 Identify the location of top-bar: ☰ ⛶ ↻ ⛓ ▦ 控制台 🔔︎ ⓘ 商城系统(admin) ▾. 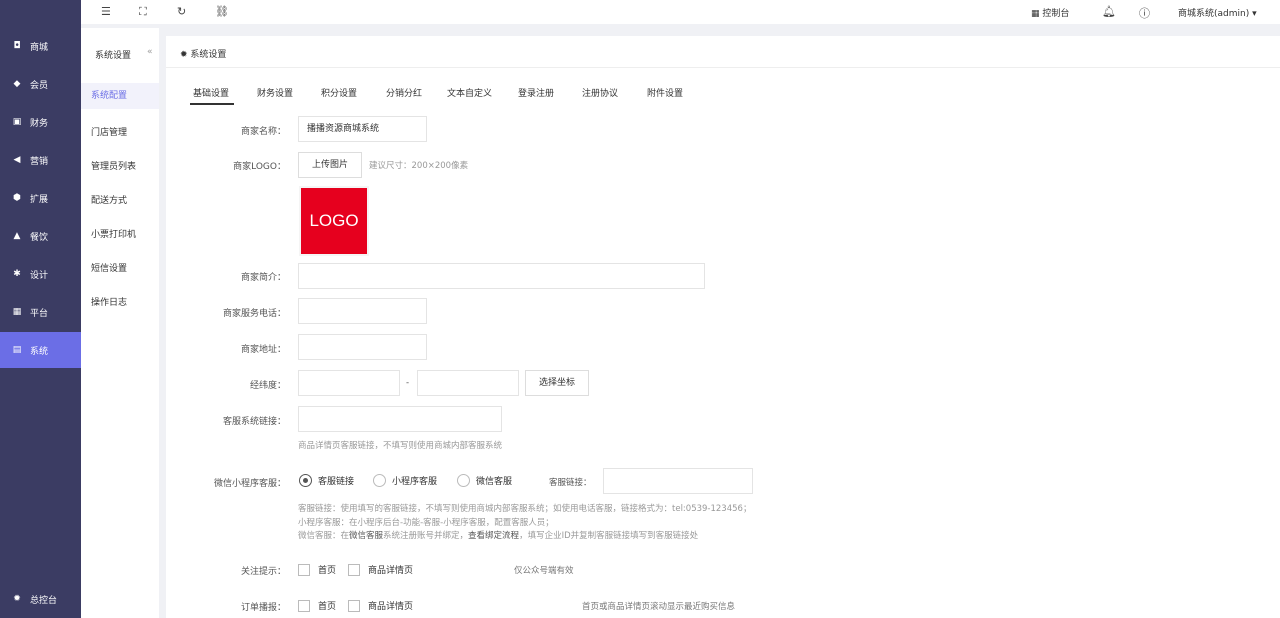
(680, 12).